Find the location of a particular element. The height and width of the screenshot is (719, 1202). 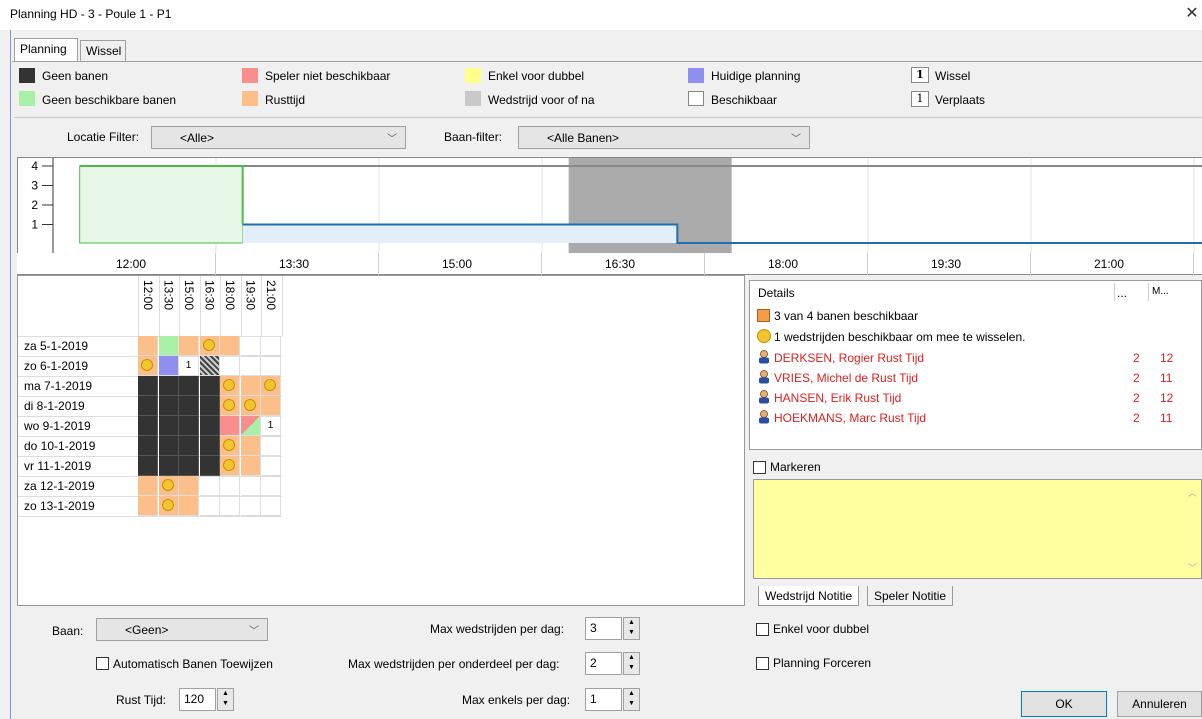

max-dag-stepper: ▲ ▼ is located at coordinates (631, 628).